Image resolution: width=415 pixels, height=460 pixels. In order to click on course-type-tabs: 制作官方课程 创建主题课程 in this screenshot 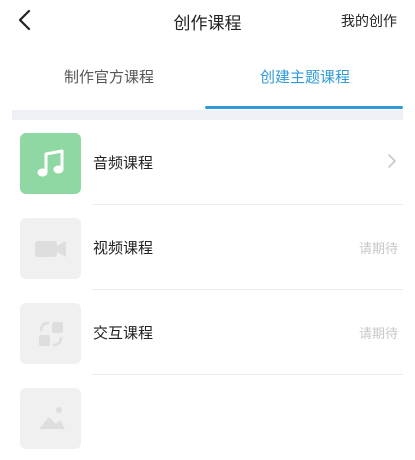, I will do `click(207, 81)`.